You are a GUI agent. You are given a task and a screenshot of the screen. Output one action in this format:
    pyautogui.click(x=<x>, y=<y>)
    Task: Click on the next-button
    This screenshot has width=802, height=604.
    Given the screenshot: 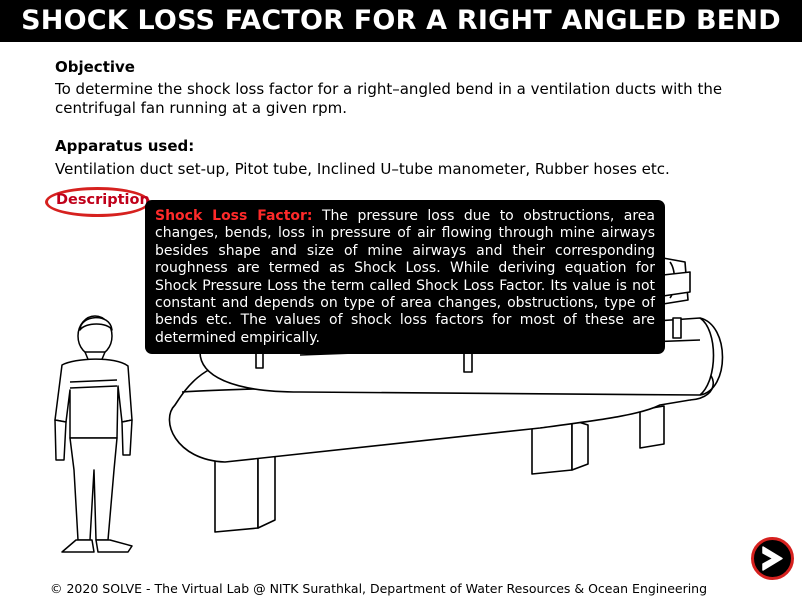 What is the action you would take?
    pyautogui.click(x=772, y=558)
    